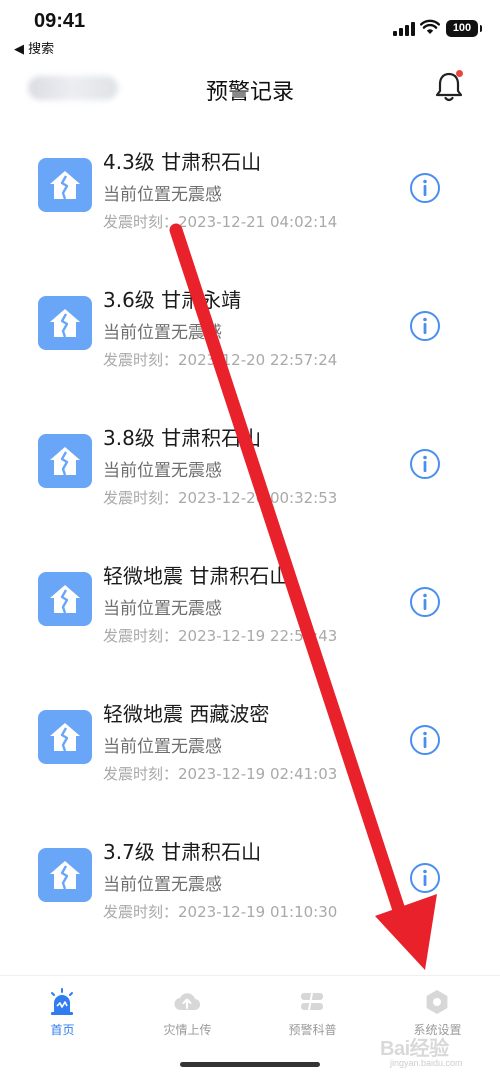  Describe the element at coordinates (182, 438) in the screenshot. I see `record-title: 3.8级 甘肃积石山` at that location.